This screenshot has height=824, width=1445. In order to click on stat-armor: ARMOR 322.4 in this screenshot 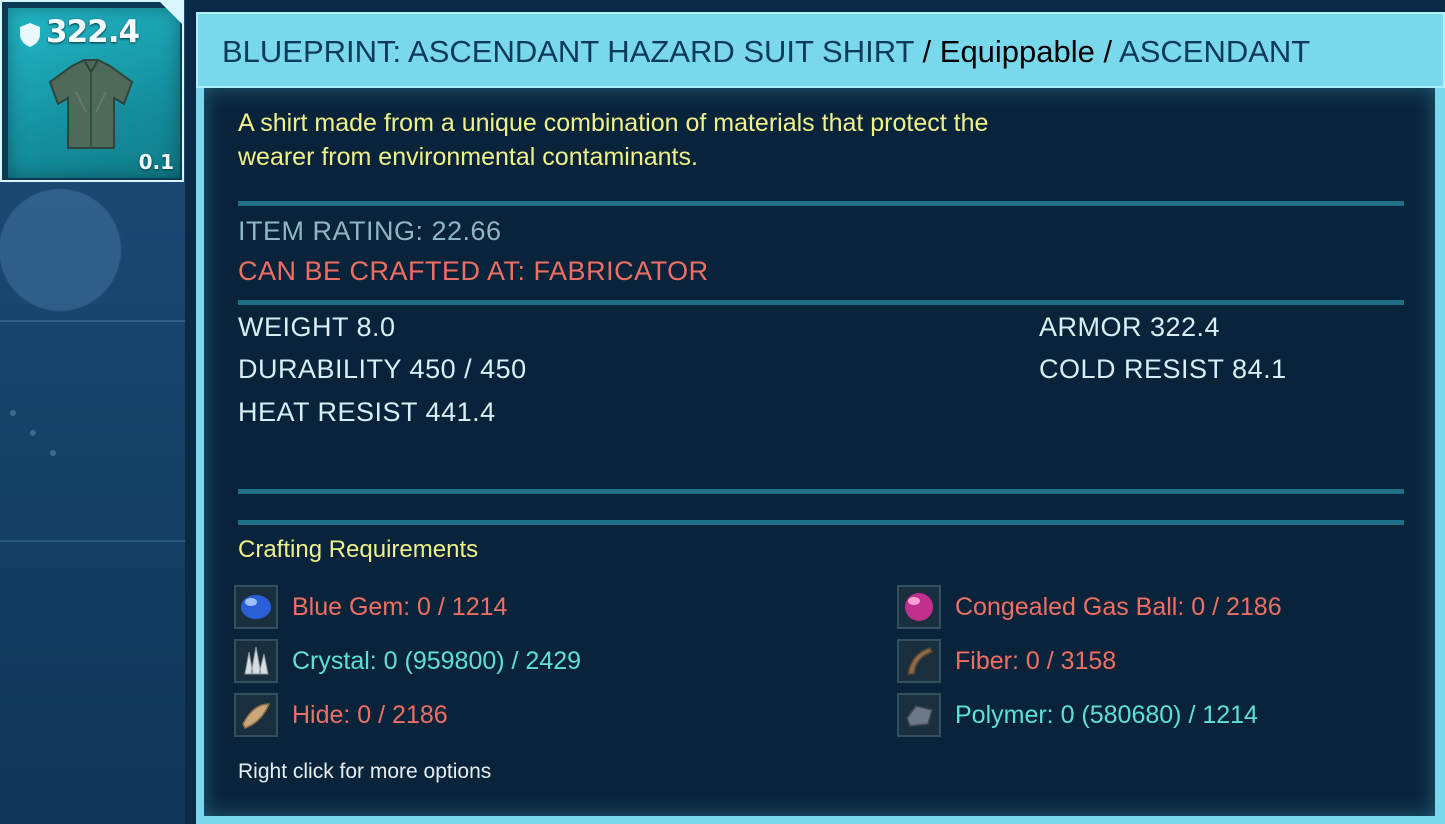, I will do `click(1130, 327)`.